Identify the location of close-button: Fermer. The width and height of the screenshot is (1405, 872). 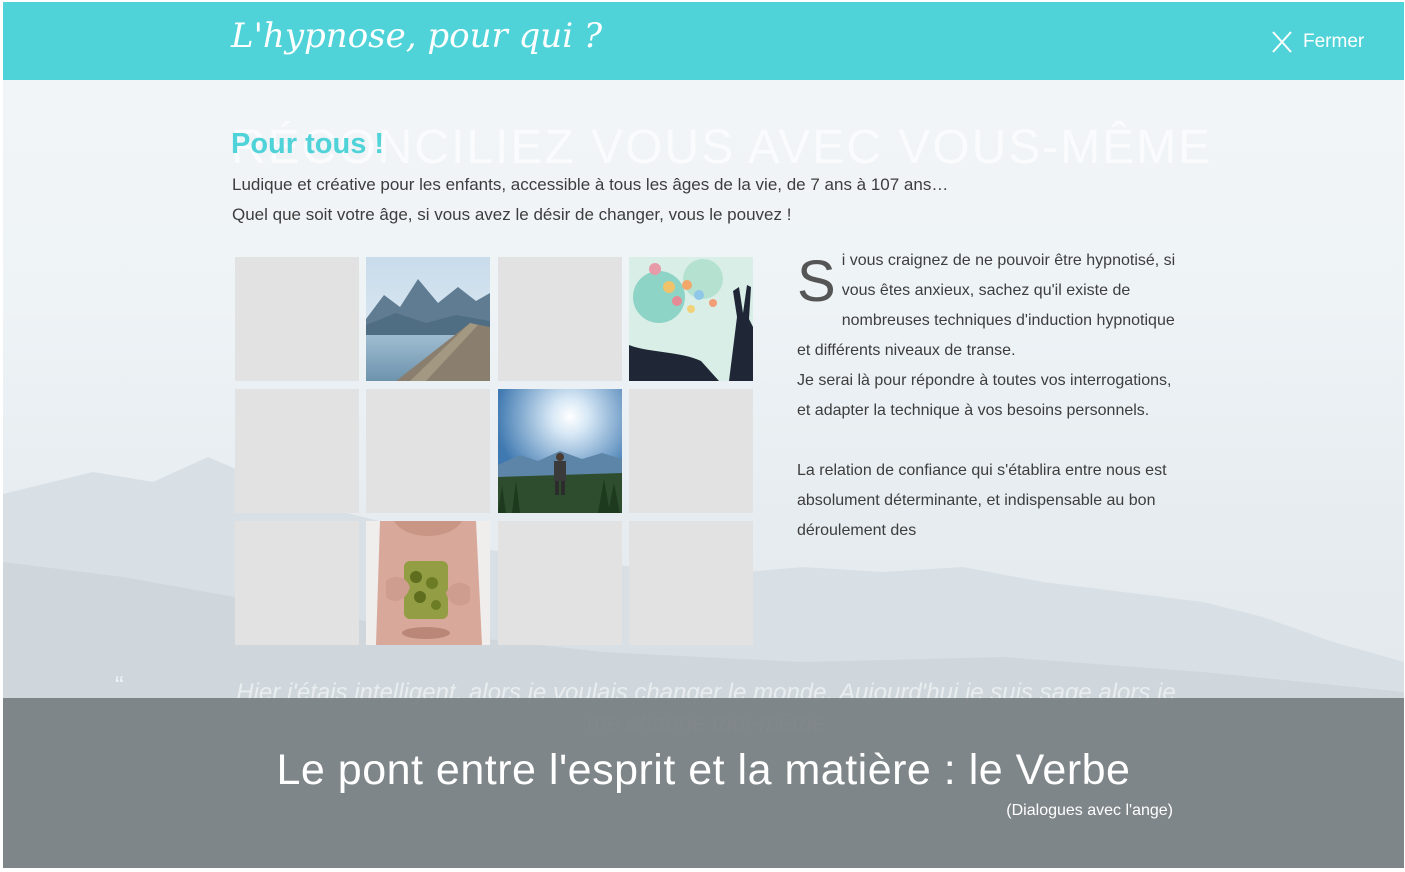
(1317, 42).